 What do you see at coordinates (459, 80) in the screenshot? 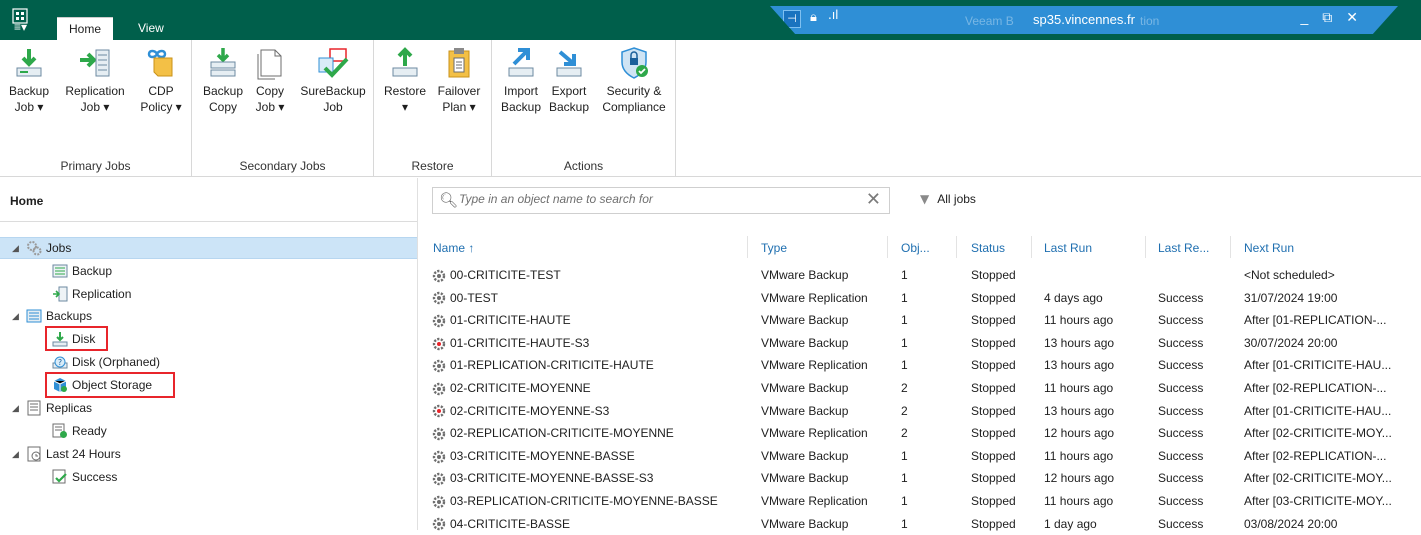
I see `failover-plan-button: Failover Plan ▾` at bounding box center [459, 80].